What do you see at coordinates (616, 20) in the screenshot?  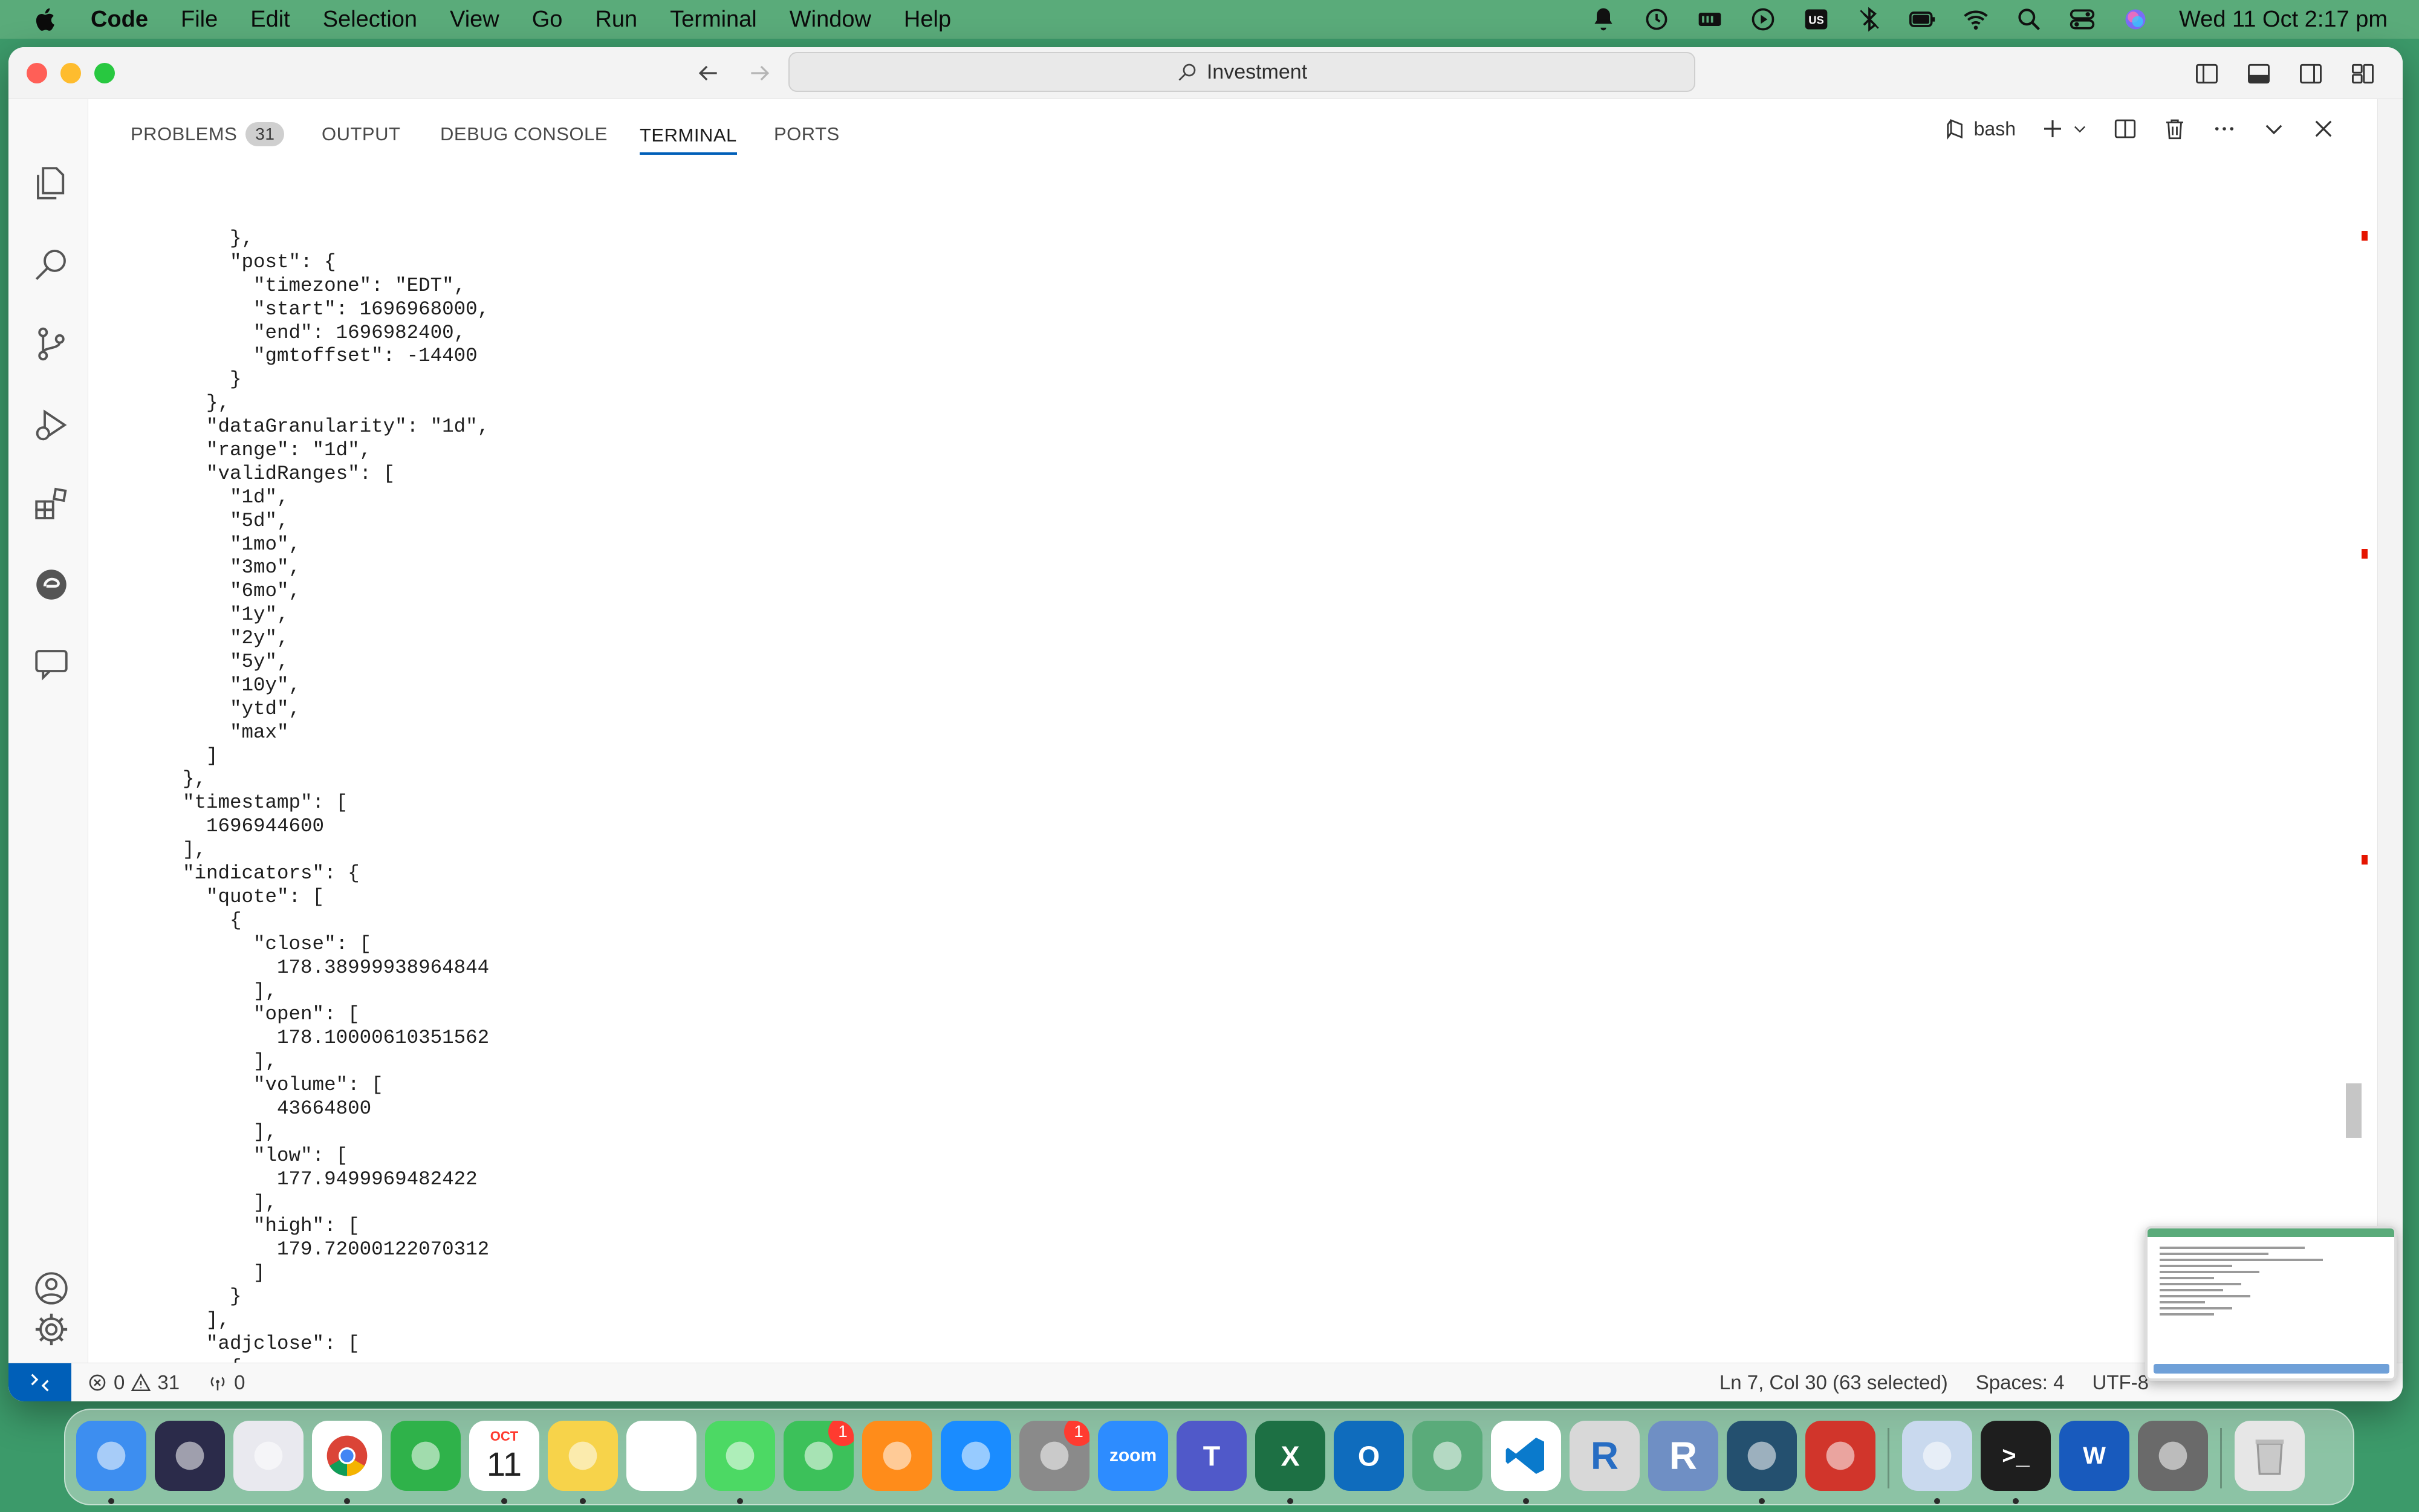 I see `menu-run: Run` at bounding box center [616, 20].